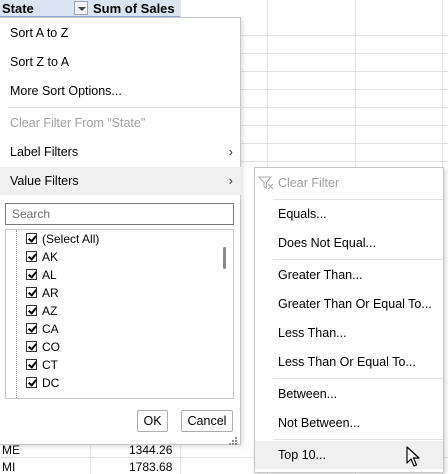 This screenshot has width=448, height=474. I want to click on list-item: DC, so click(116, 383).